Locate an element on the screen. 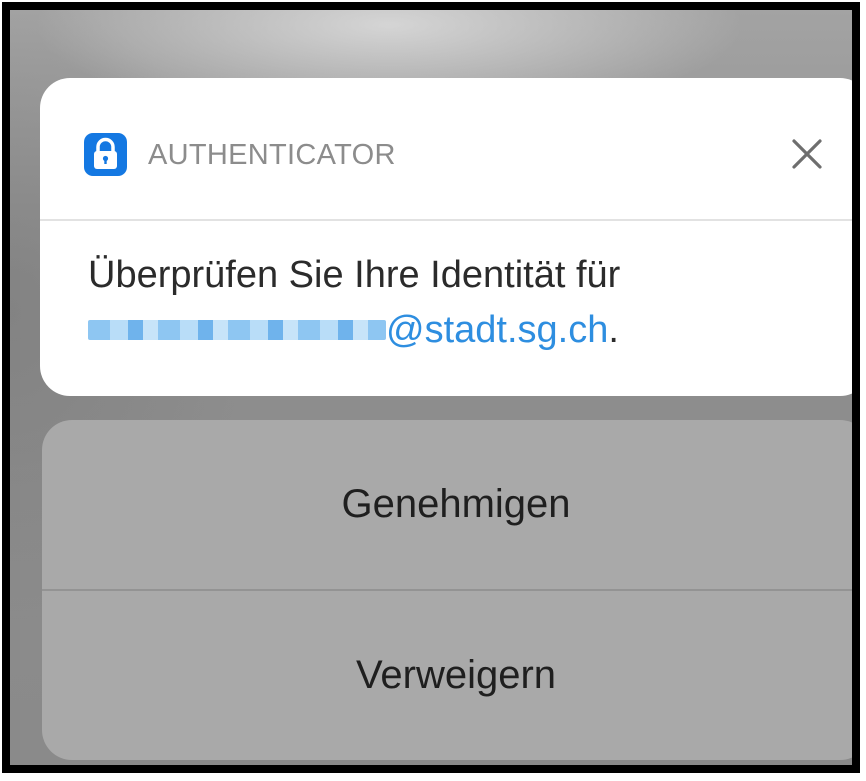 Image resolution: width=866 pixels, height=781 pixels. close-button is located at coordinates (807, 154).